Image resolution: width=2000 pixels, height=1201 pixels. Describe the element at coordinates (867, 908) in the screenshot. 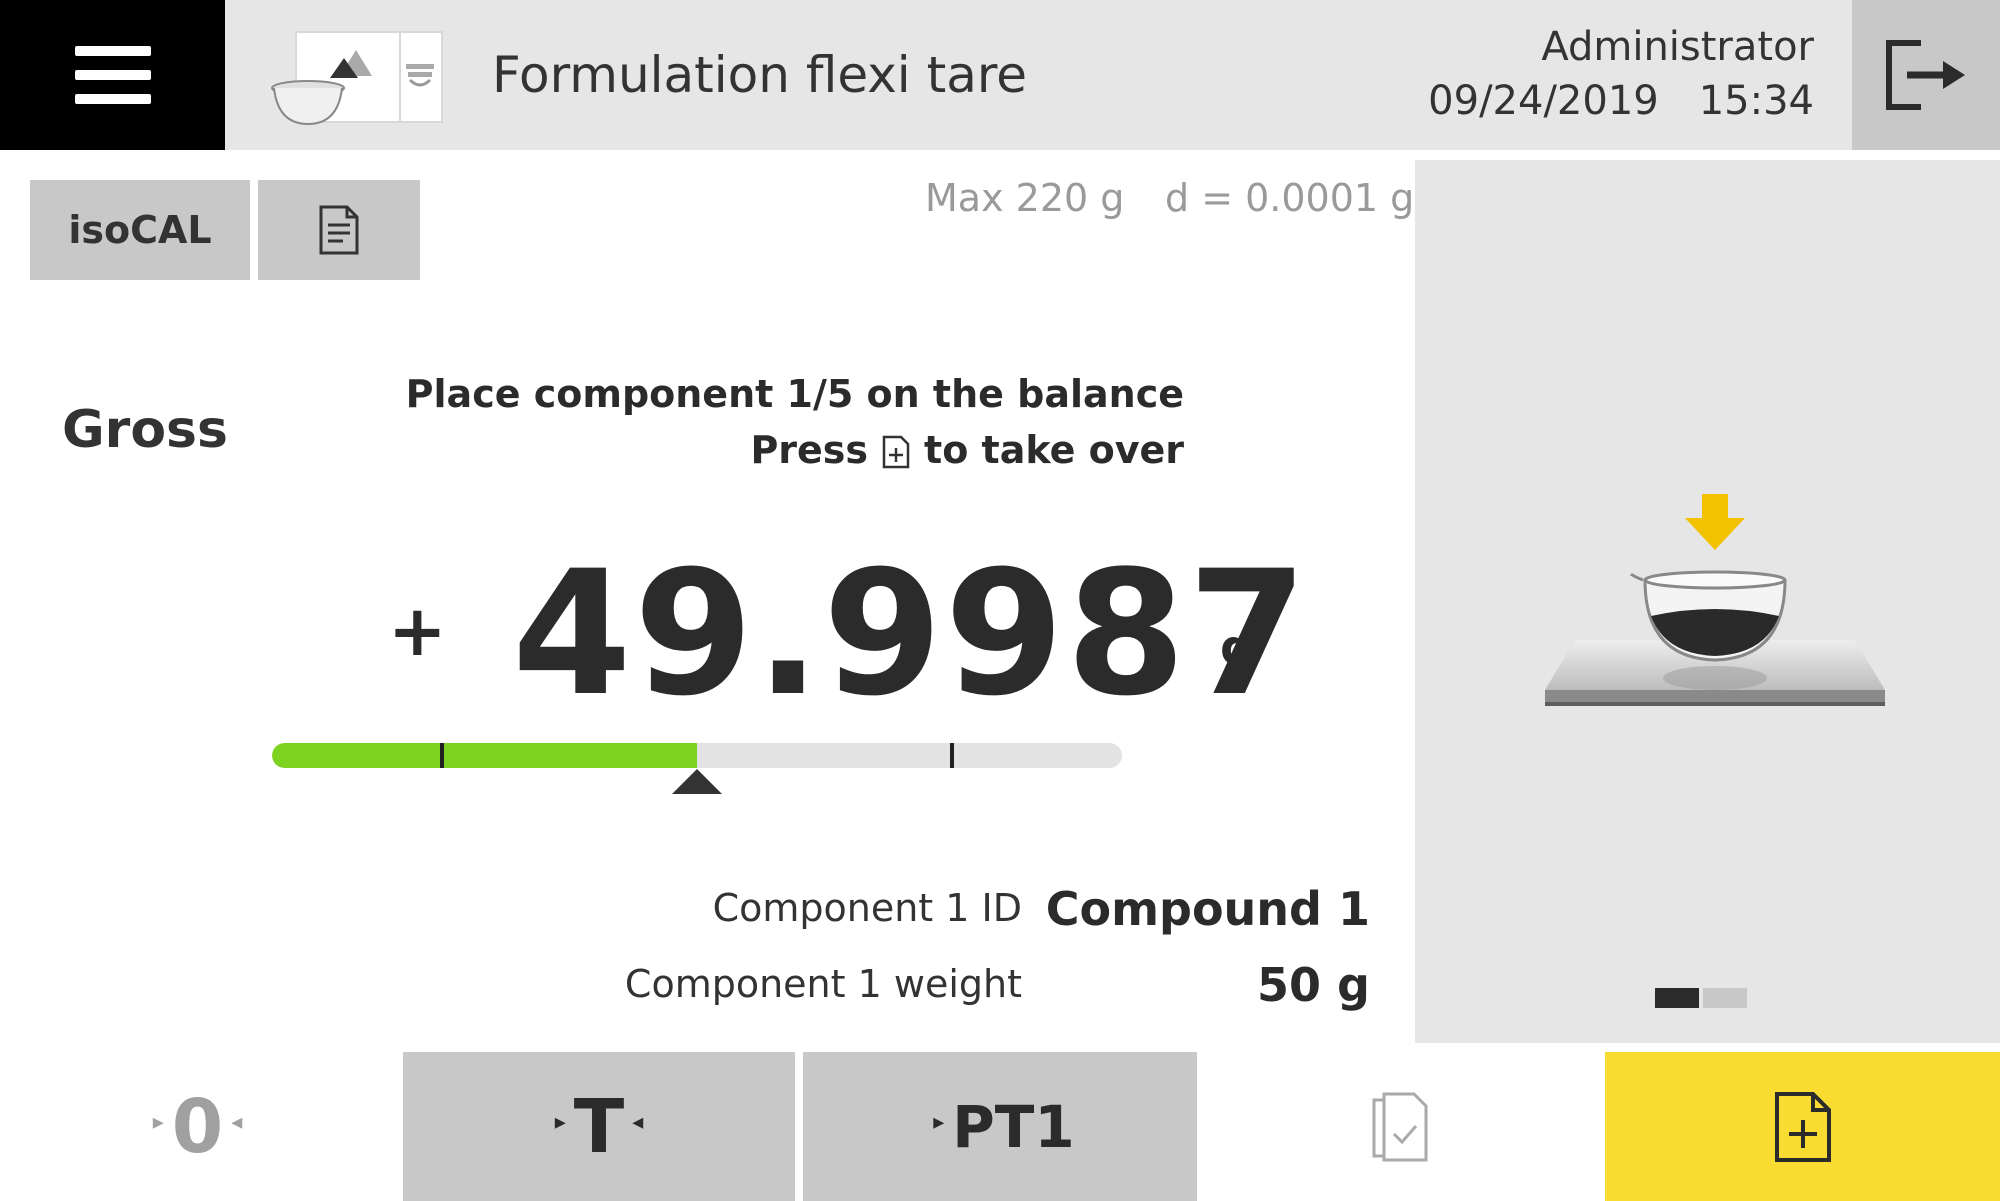

I see `component-id-label: Component 1 ID` at that location.